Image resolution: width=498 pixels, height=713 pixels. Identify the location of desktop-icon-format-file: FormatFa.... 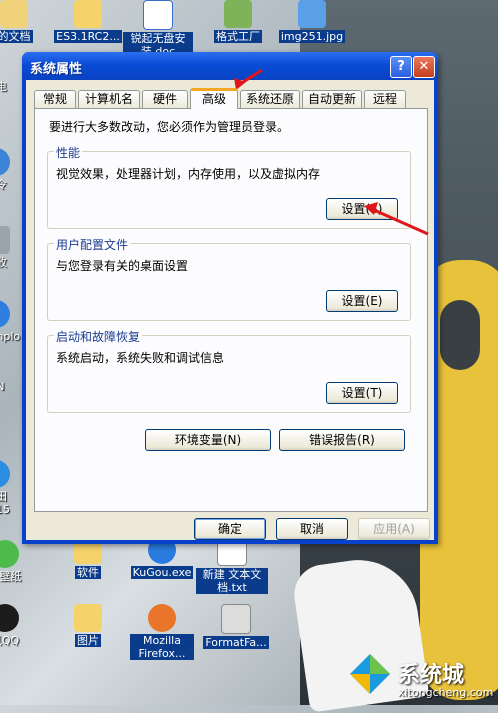
(236, 626).